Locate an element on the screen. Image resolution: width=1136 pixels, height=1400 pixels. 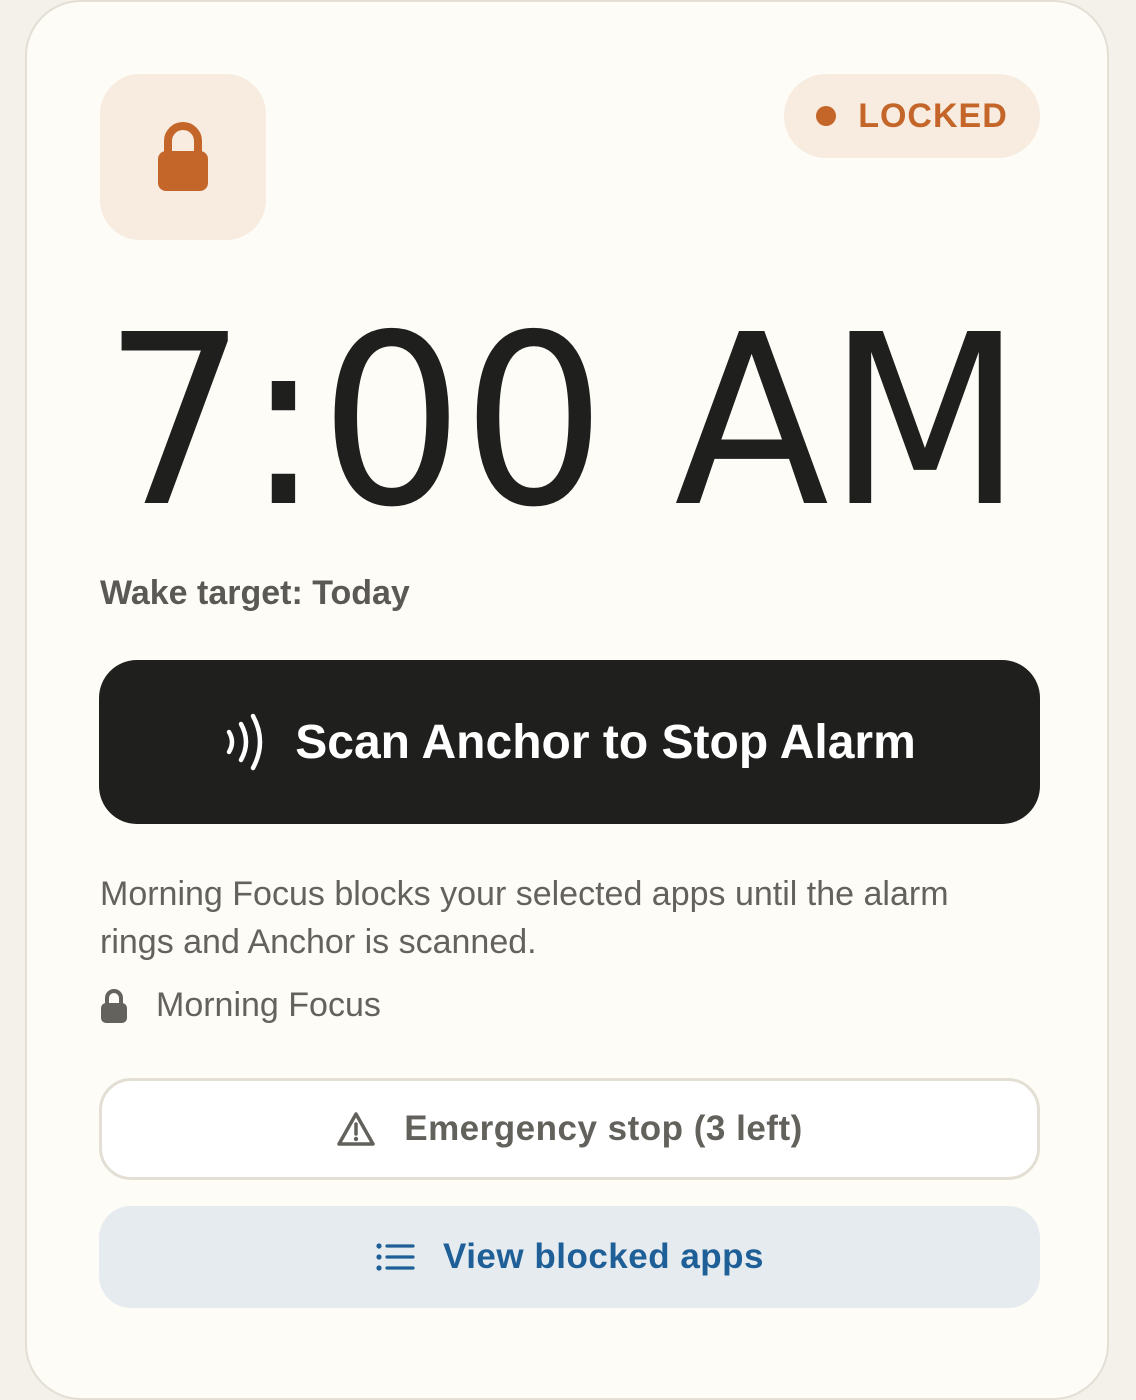
focus-mode-row: Morning Focus is located at coordinates (240, 1005).